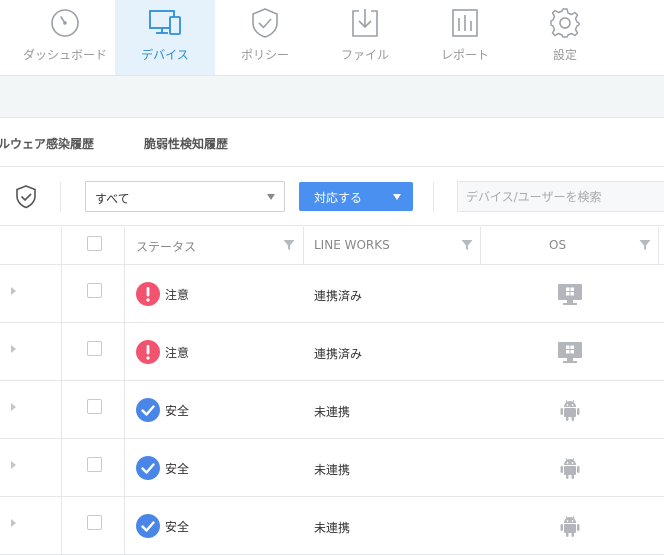  What do you see at coordinates (26, 197) in the screenshot?
I see `shield-check-icon` at bounding box center [26, 197].